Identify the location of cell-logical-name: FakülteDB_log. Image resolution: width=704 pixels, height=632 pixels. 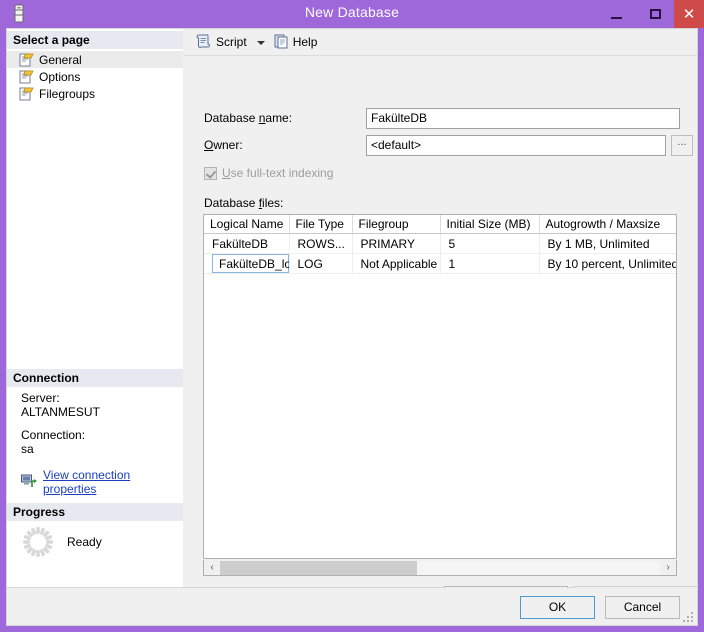
(247, 263).